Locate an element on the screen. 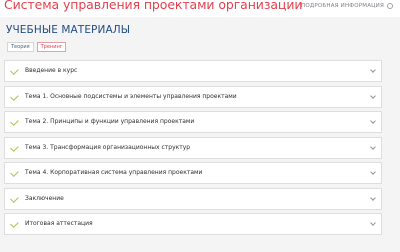 Image resolution: width=400 pixels, height=252 pixels. tab-theory: Теория is located at coordinates (20, 47).